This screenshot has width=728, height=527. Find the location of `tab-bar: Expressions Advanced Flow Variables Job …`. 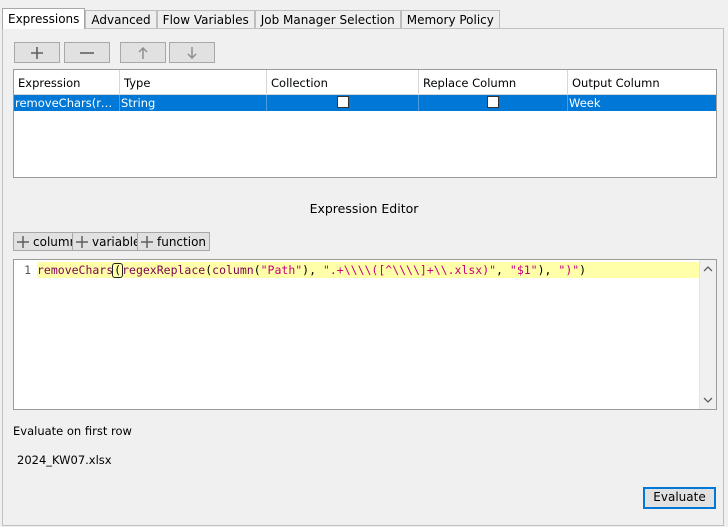

tab-bar: Expressions Advanced Flow Variables Job … is located at coordinates (251, 18).